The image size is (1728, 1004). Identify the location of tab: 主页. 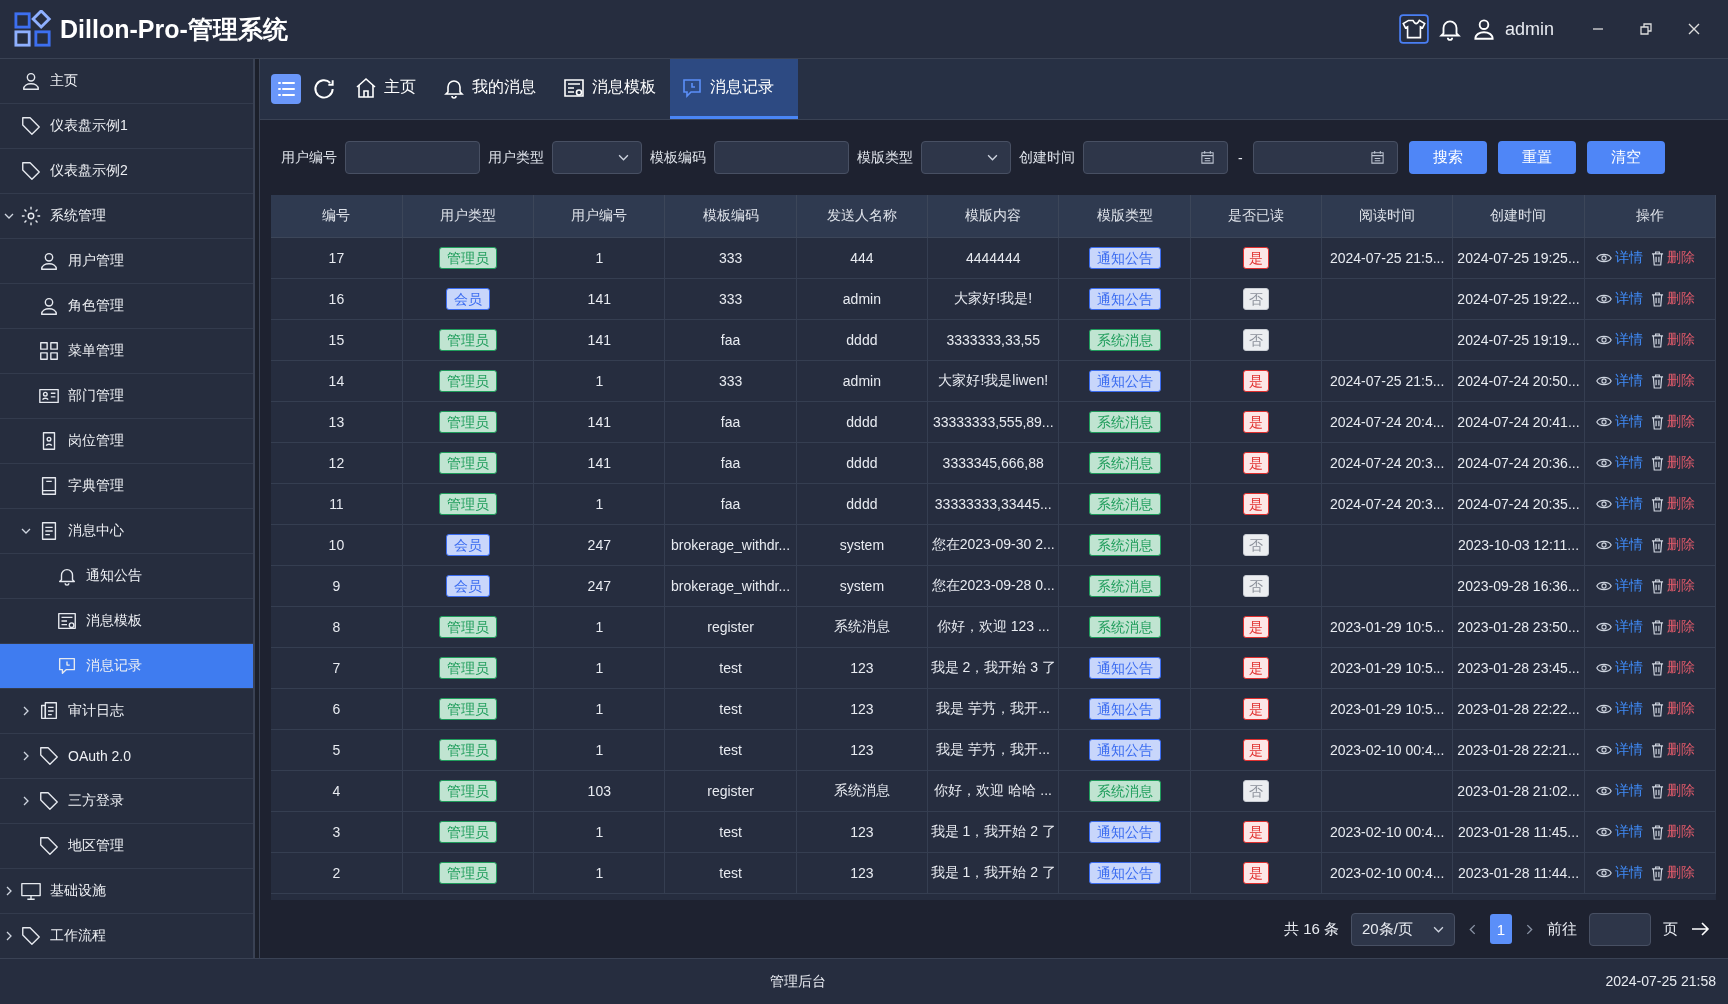
(386, 89).